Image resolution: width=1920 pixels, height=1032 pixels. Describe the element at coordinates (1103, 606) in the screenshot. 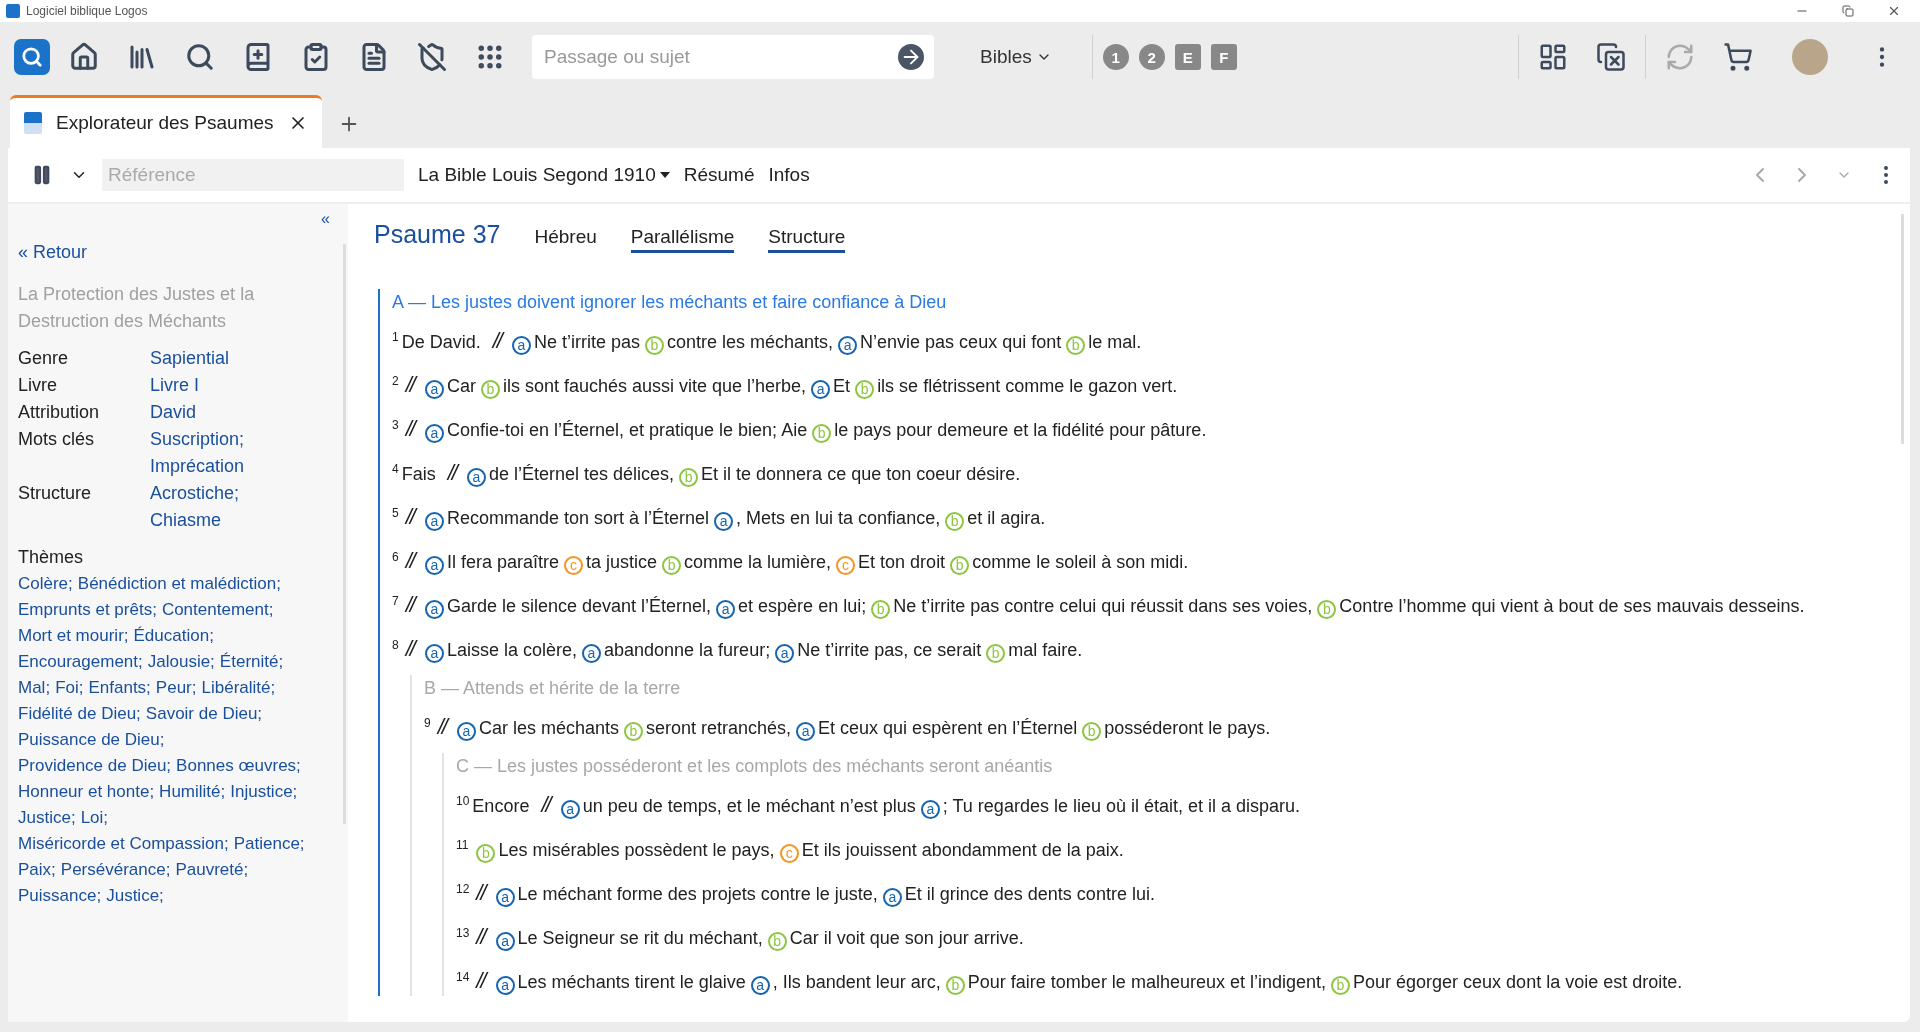

I see `verse-text: Ne t’irrite pas contre celui qui réussit dans ses voies,` at that location.